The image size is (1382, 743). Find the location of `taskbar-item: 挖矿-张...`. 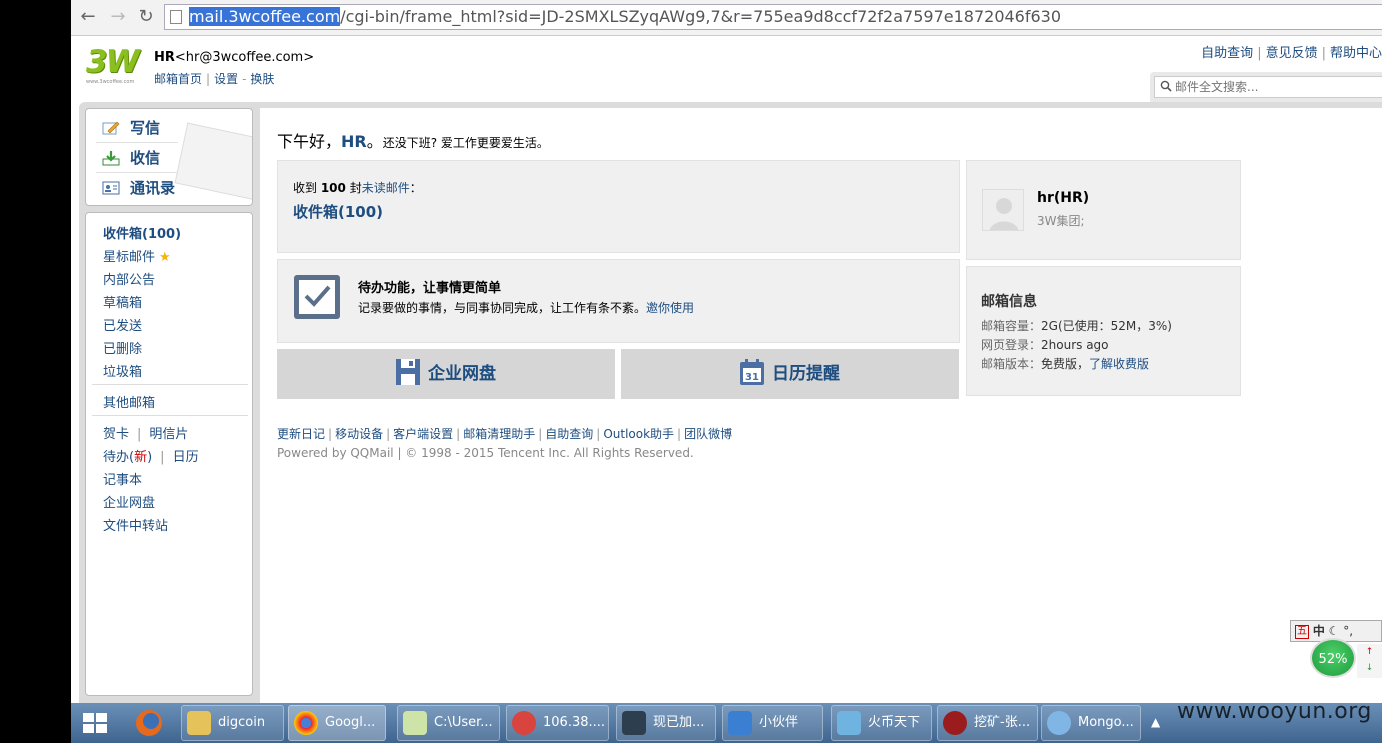

taskbar-item: 挖矿-张... is located at coordinates (987, 723).